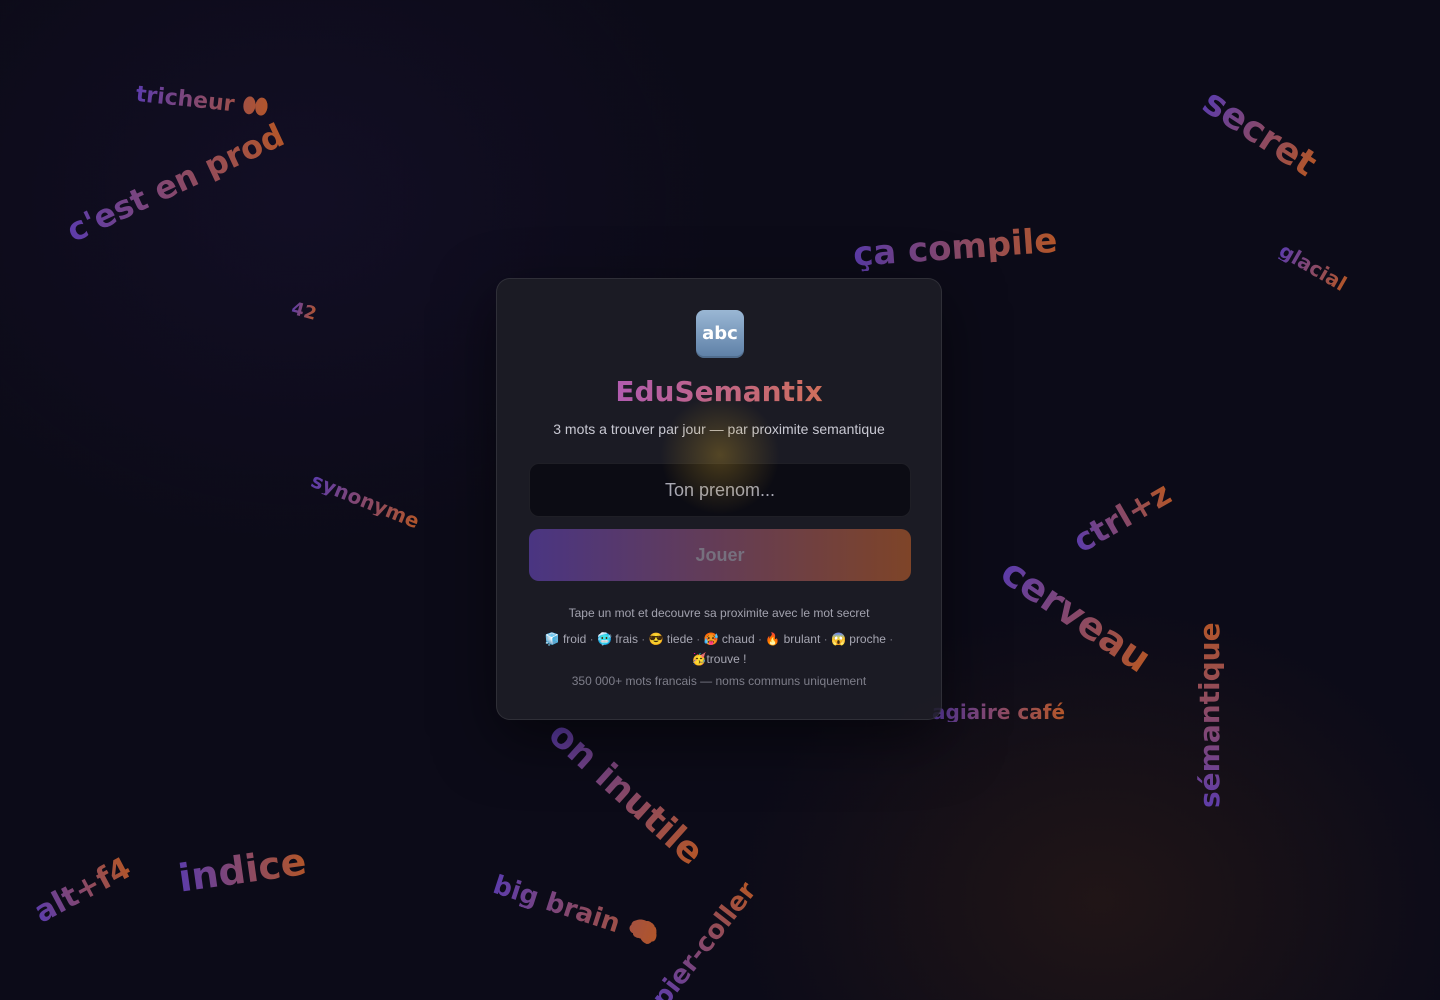 The image size is (1440, 1000). Describe the element at coordinates (999, 712) in the screenshot. I see `bg-word-stagiaire-cafe: agiaire café` at that location.